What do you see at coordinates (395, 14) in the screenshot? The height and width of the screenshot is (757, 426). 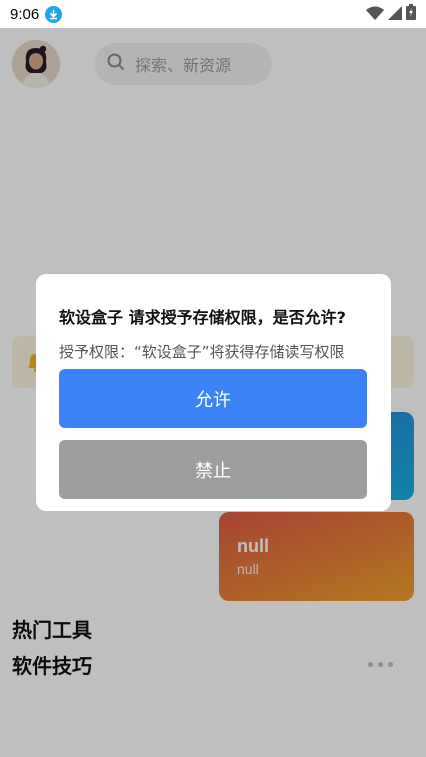 I see `signal-icon` at bounding box center [395, 14].